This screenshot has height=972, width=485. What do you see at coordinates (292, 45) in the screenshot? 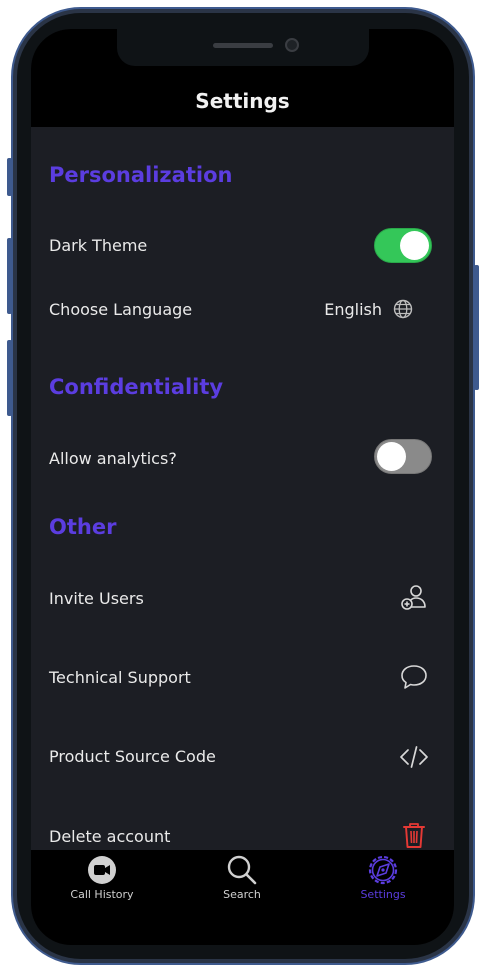
I see `front-camera` at bounding box center [292, 45].